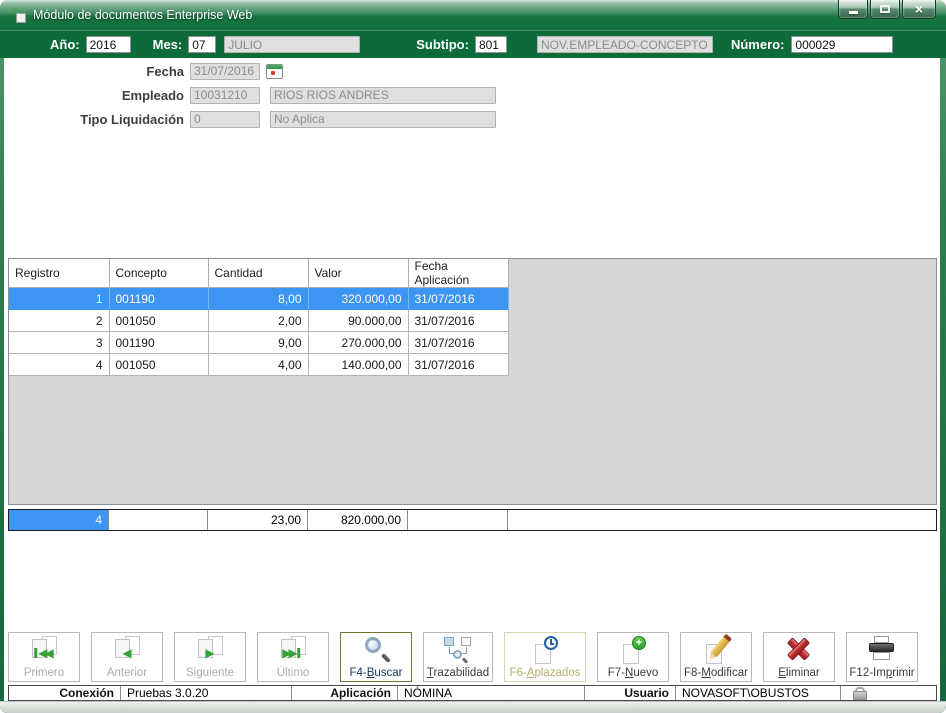 The height and width of the screenshot is (713, 946). I want to click on ultimo-button: ▶▶ Último, so click(293, 657).